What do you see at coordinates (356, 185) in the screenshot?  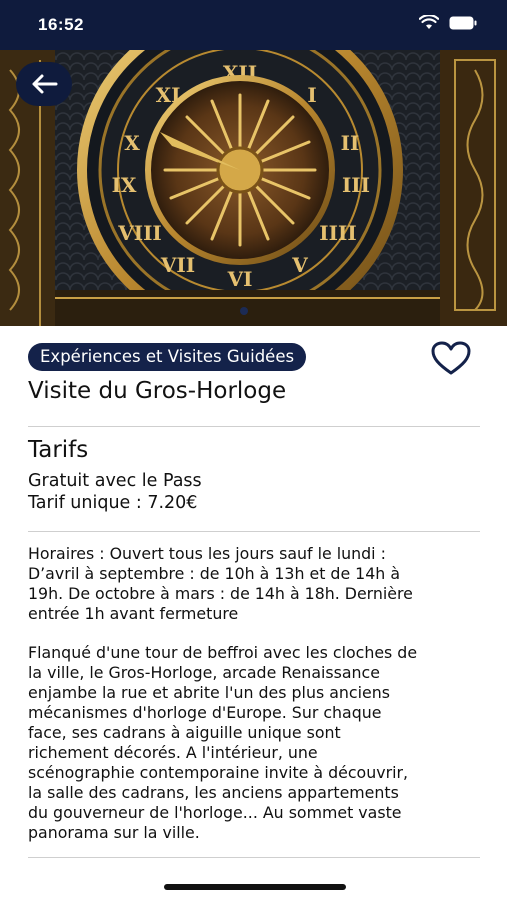 I see `svg-text: III` at bounding box center [356, 185].